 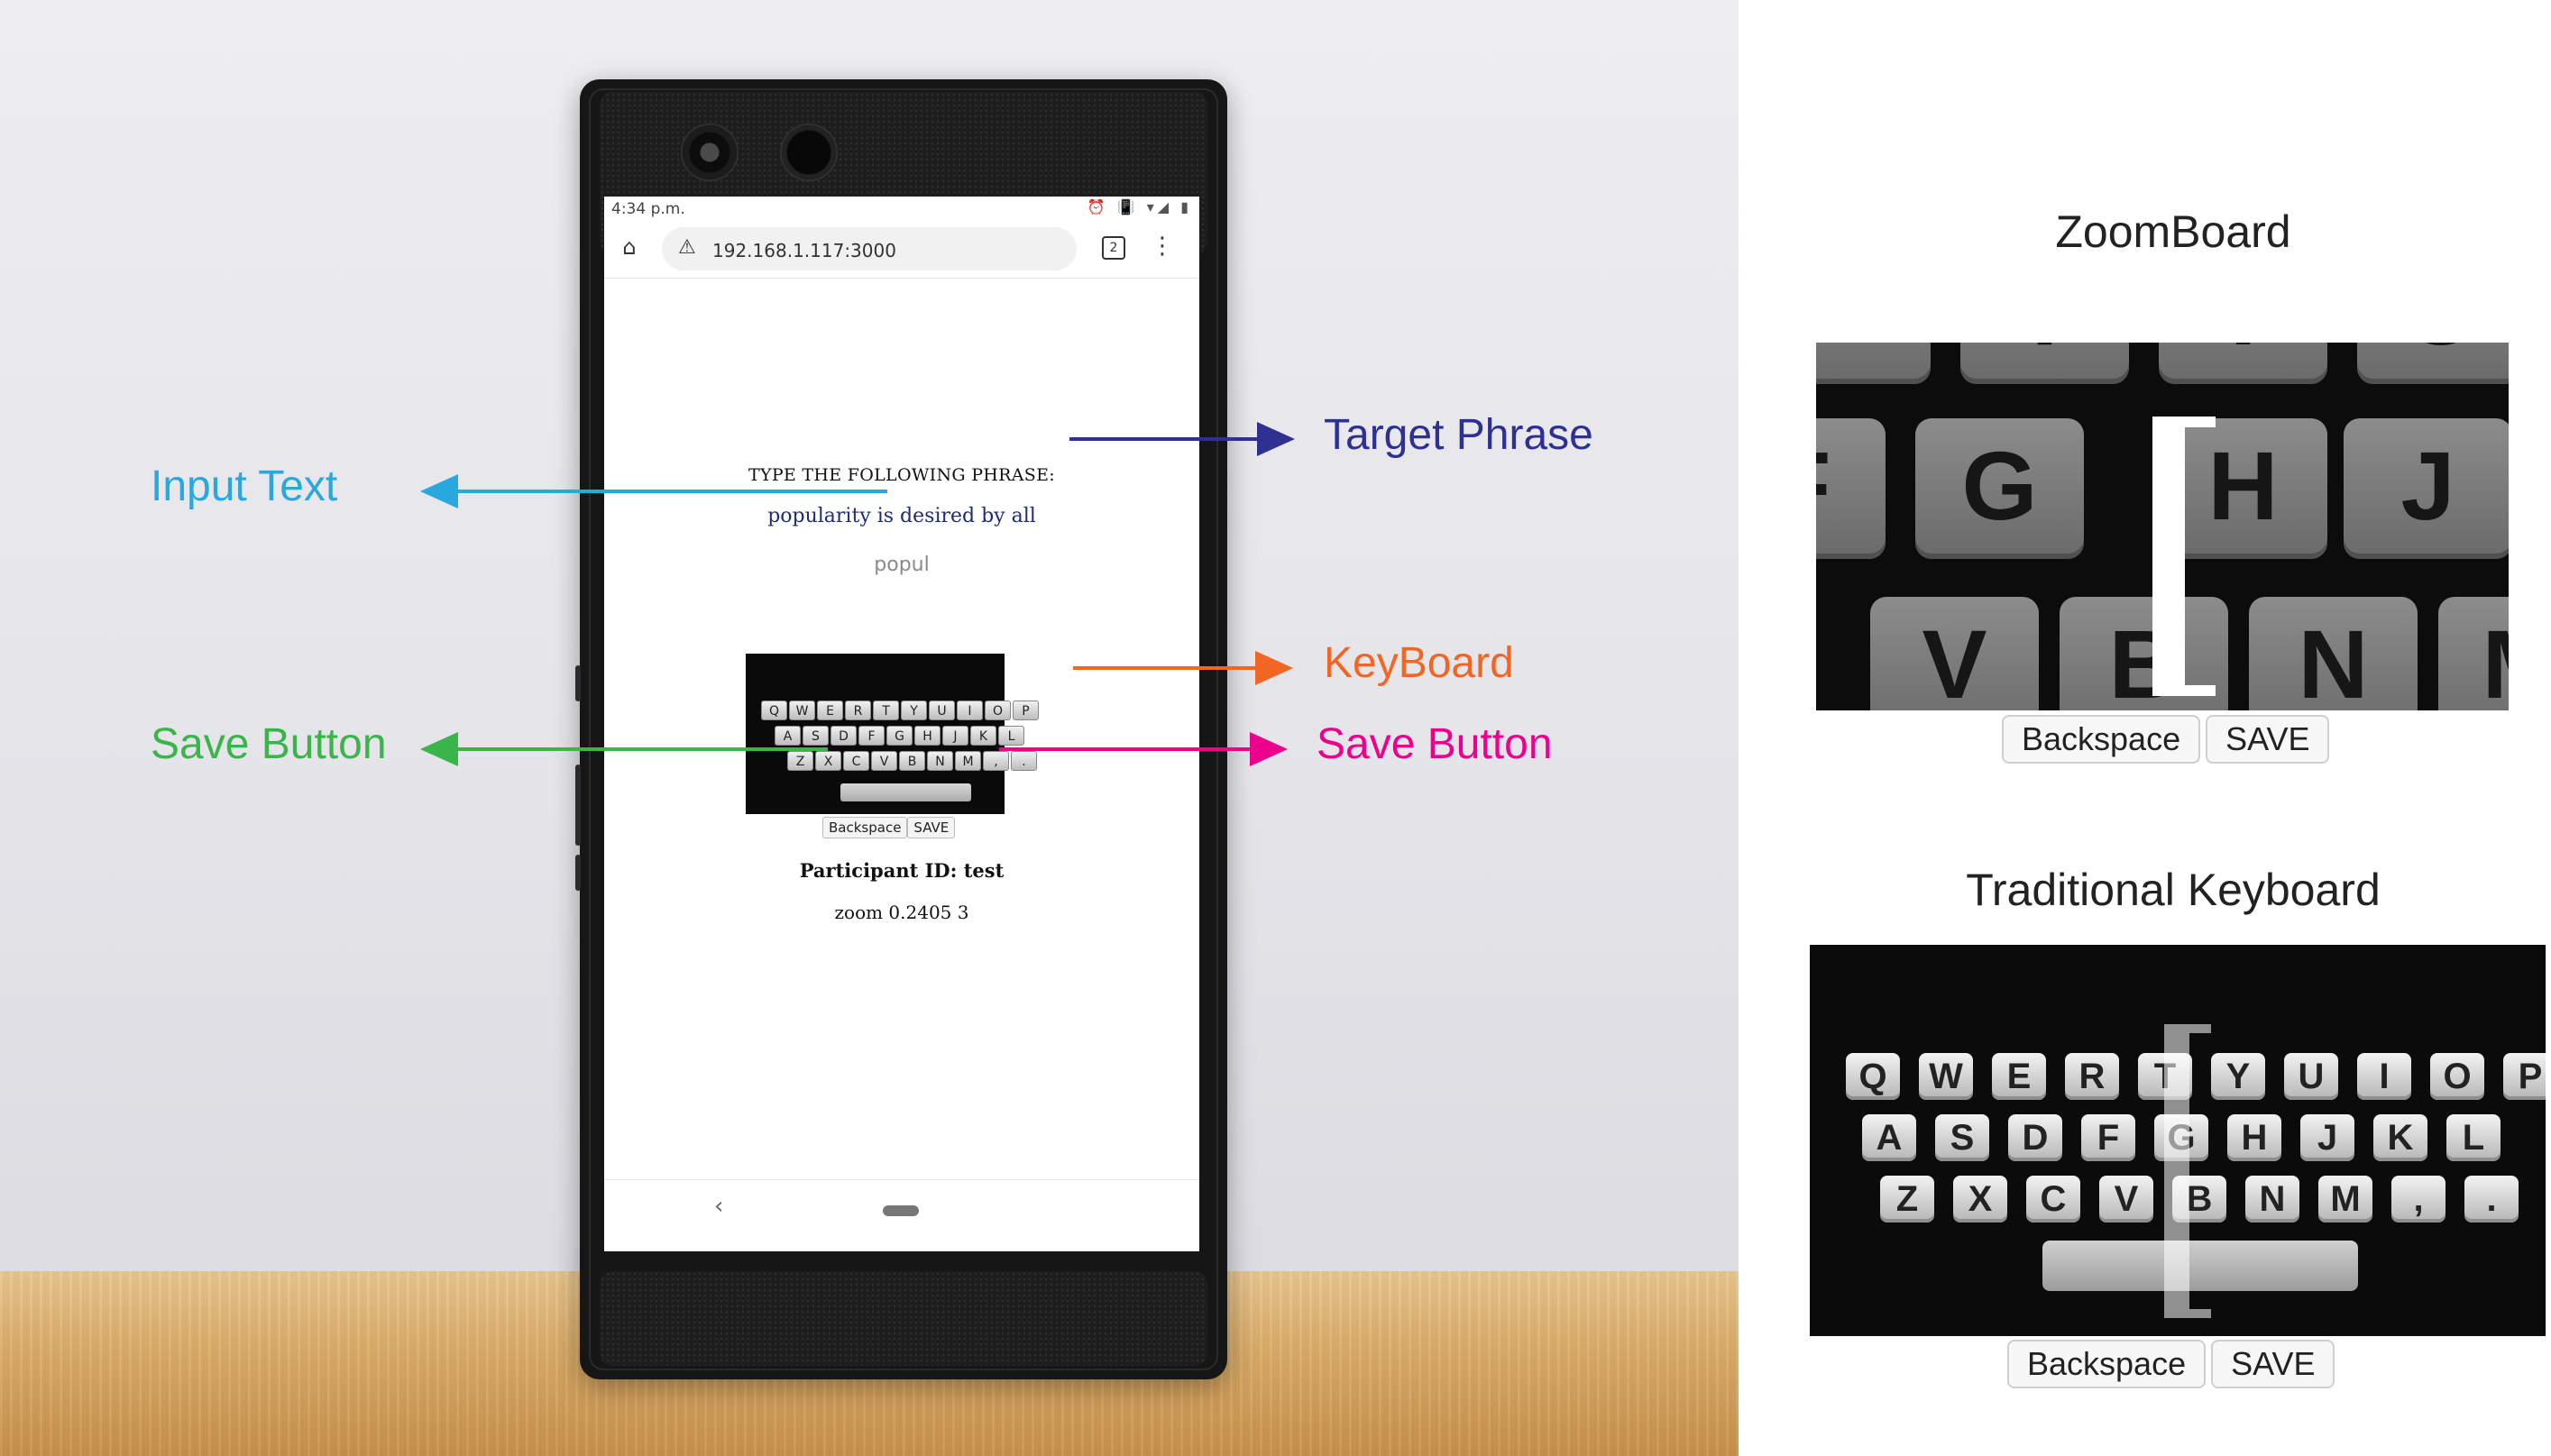 I want to click on traditional-key: N, so click(x=2272, y=1199).